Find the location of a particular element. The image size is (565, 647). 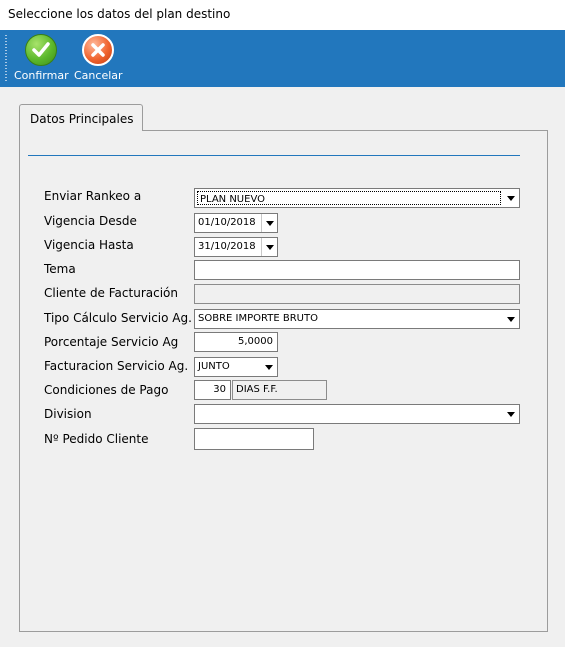

checkmark-icon is located at coordinates (41, 50).